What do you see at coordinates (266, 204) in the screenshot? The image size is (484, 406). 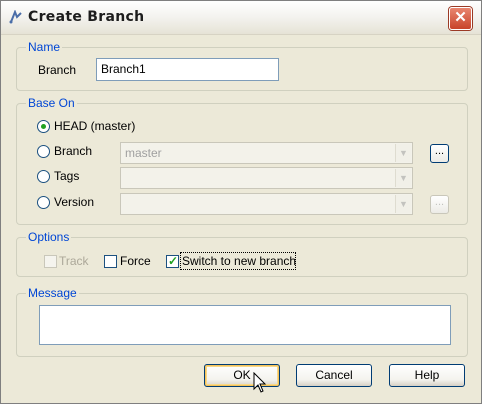 I see `version-combo: ▼` at bounding box center [266, 204].